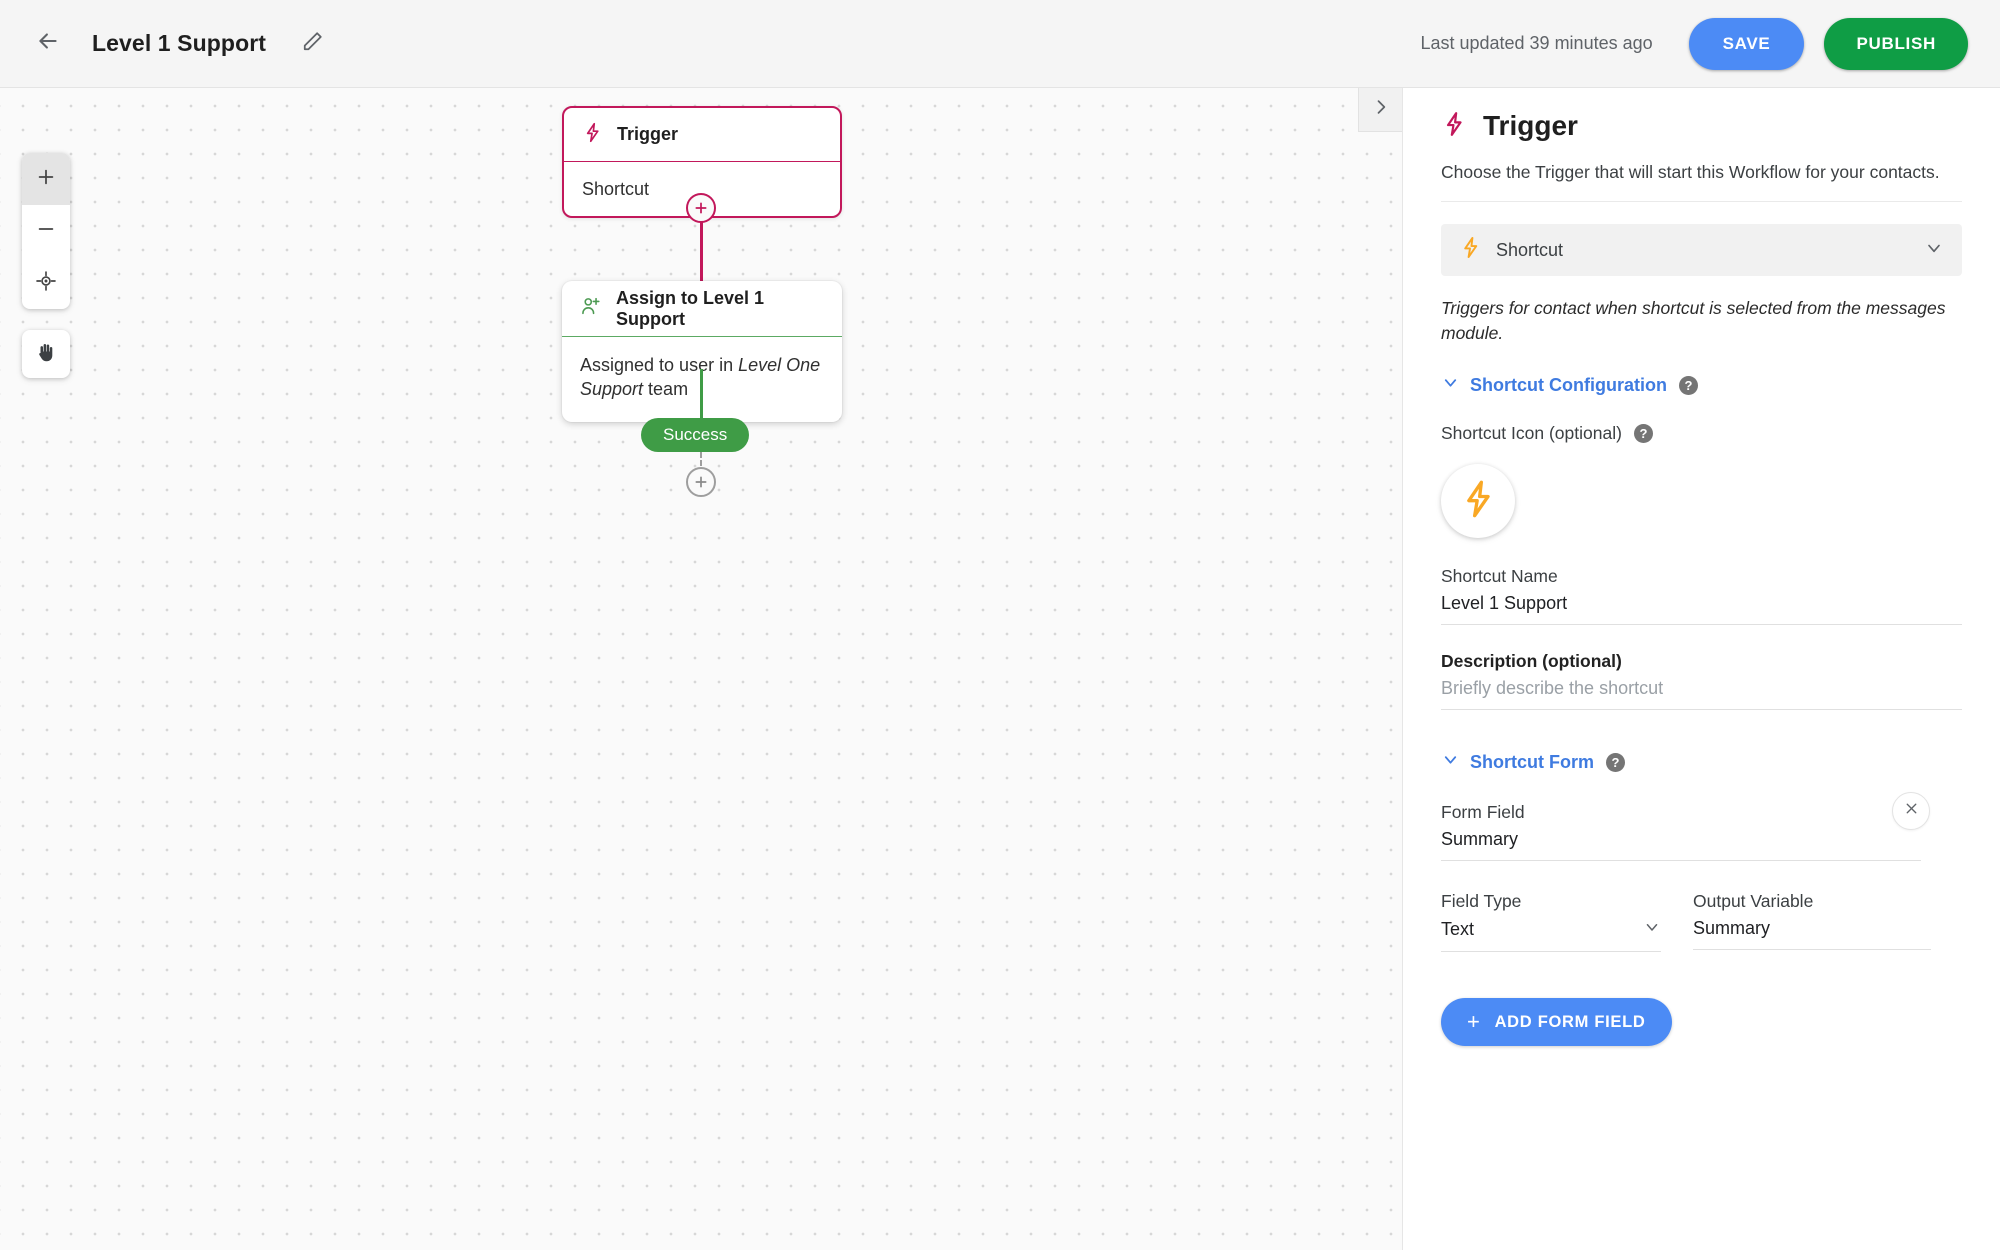  I want to click on form-field-group: Form Field Summary, so click(1701, 826).